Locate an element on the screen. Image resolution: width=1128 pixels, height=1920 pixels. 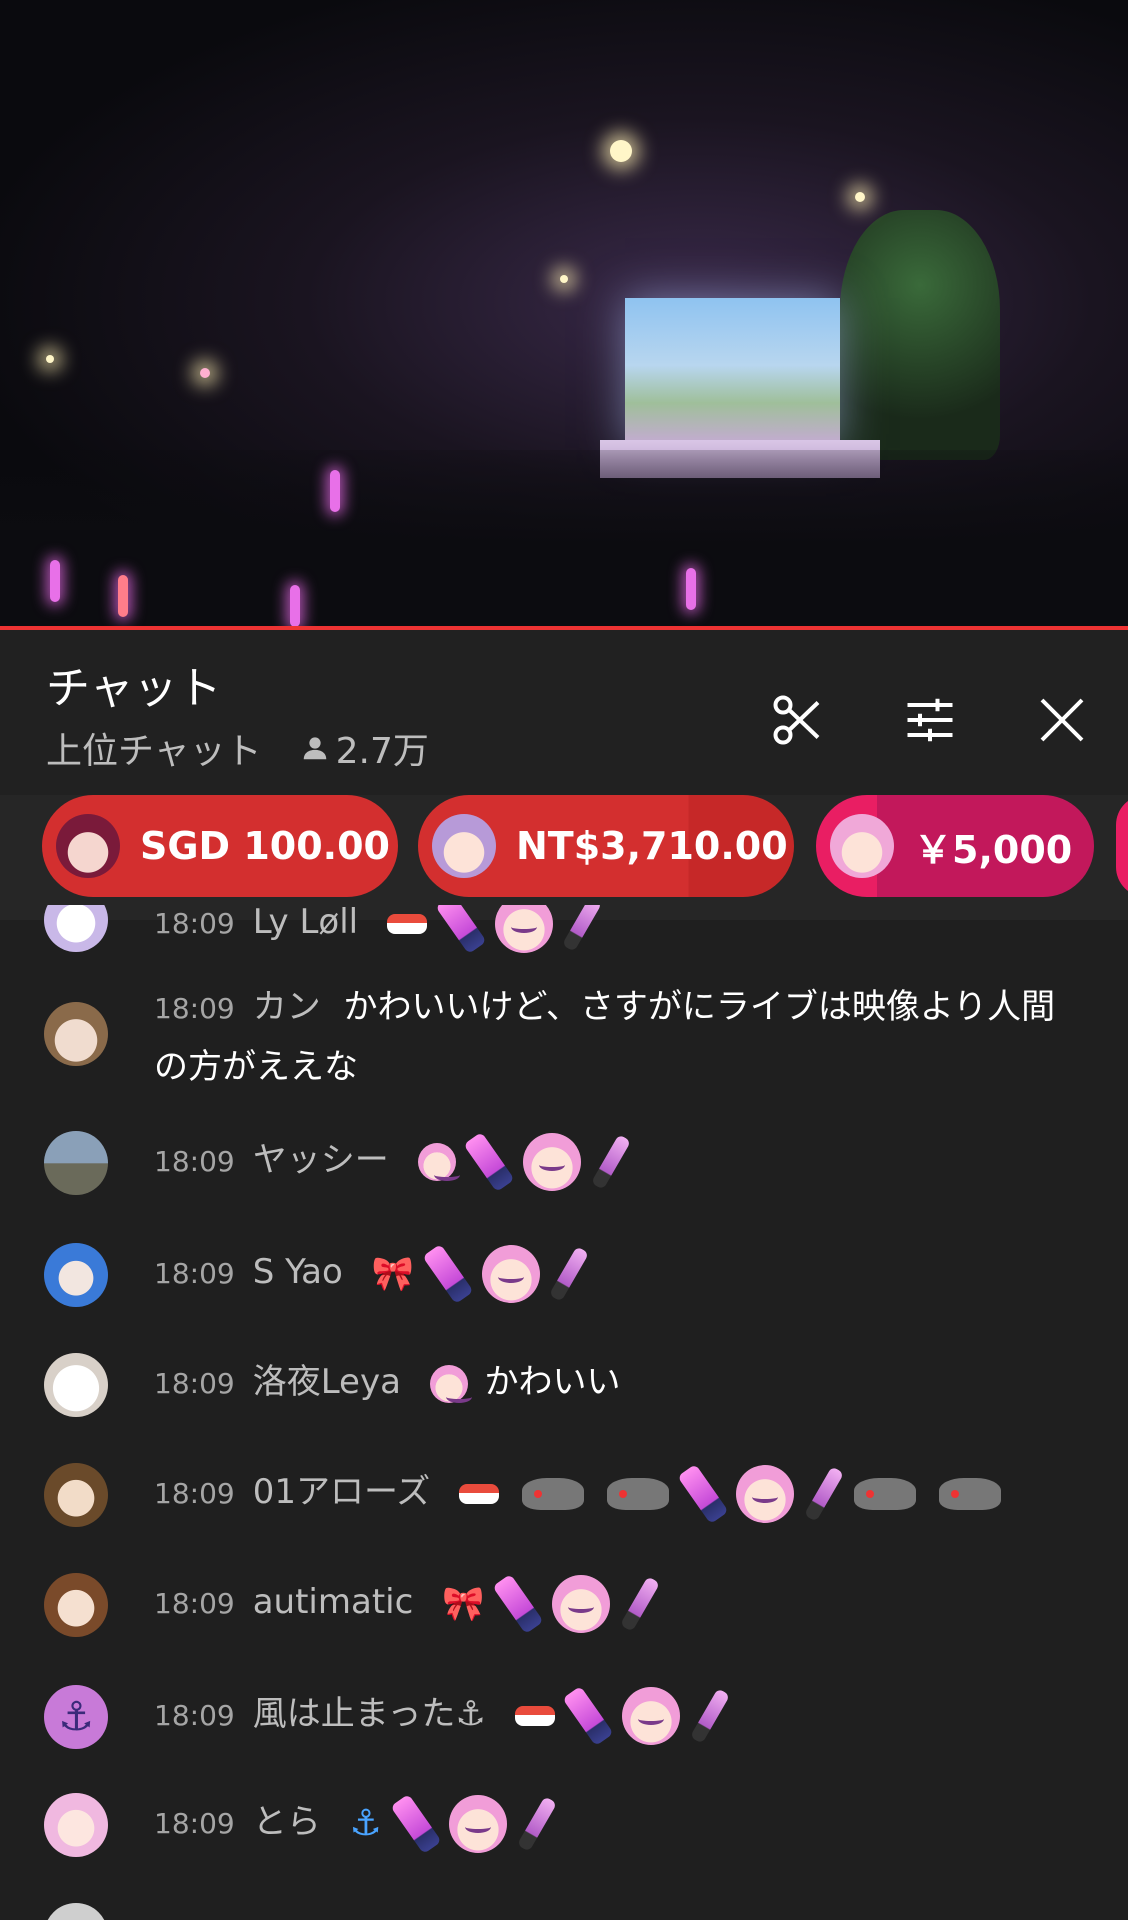
superchat-chip: NT$3,710.00 is located at coordinates (606, 846).